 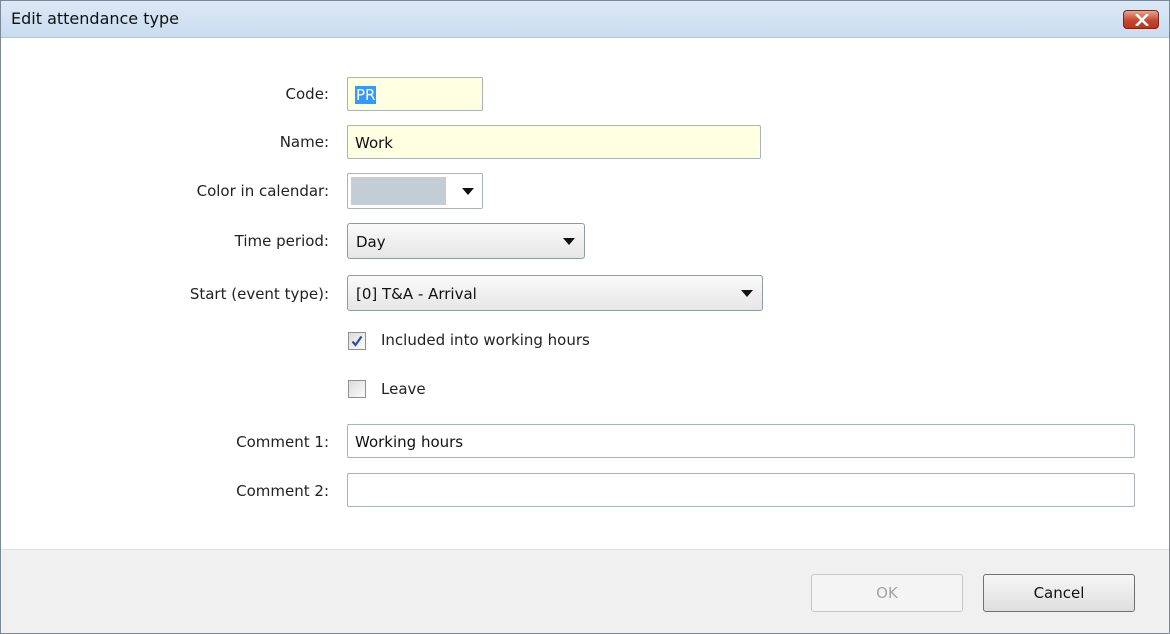 I want to click on start-event-type-select: [0] T&A - Arrival, so click(x=555, y=293).